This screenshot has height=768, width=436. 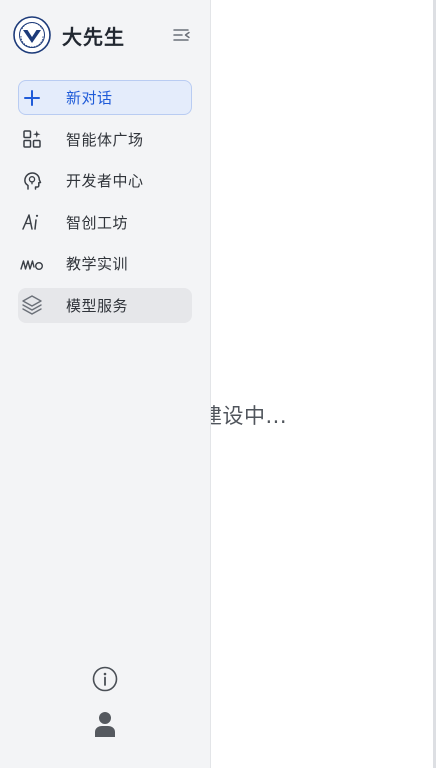 What do you see at coordinates (97, 305) in the screenshot?
I see `sidebar-item-label: 模型服务` at bounding box center [97, 305].